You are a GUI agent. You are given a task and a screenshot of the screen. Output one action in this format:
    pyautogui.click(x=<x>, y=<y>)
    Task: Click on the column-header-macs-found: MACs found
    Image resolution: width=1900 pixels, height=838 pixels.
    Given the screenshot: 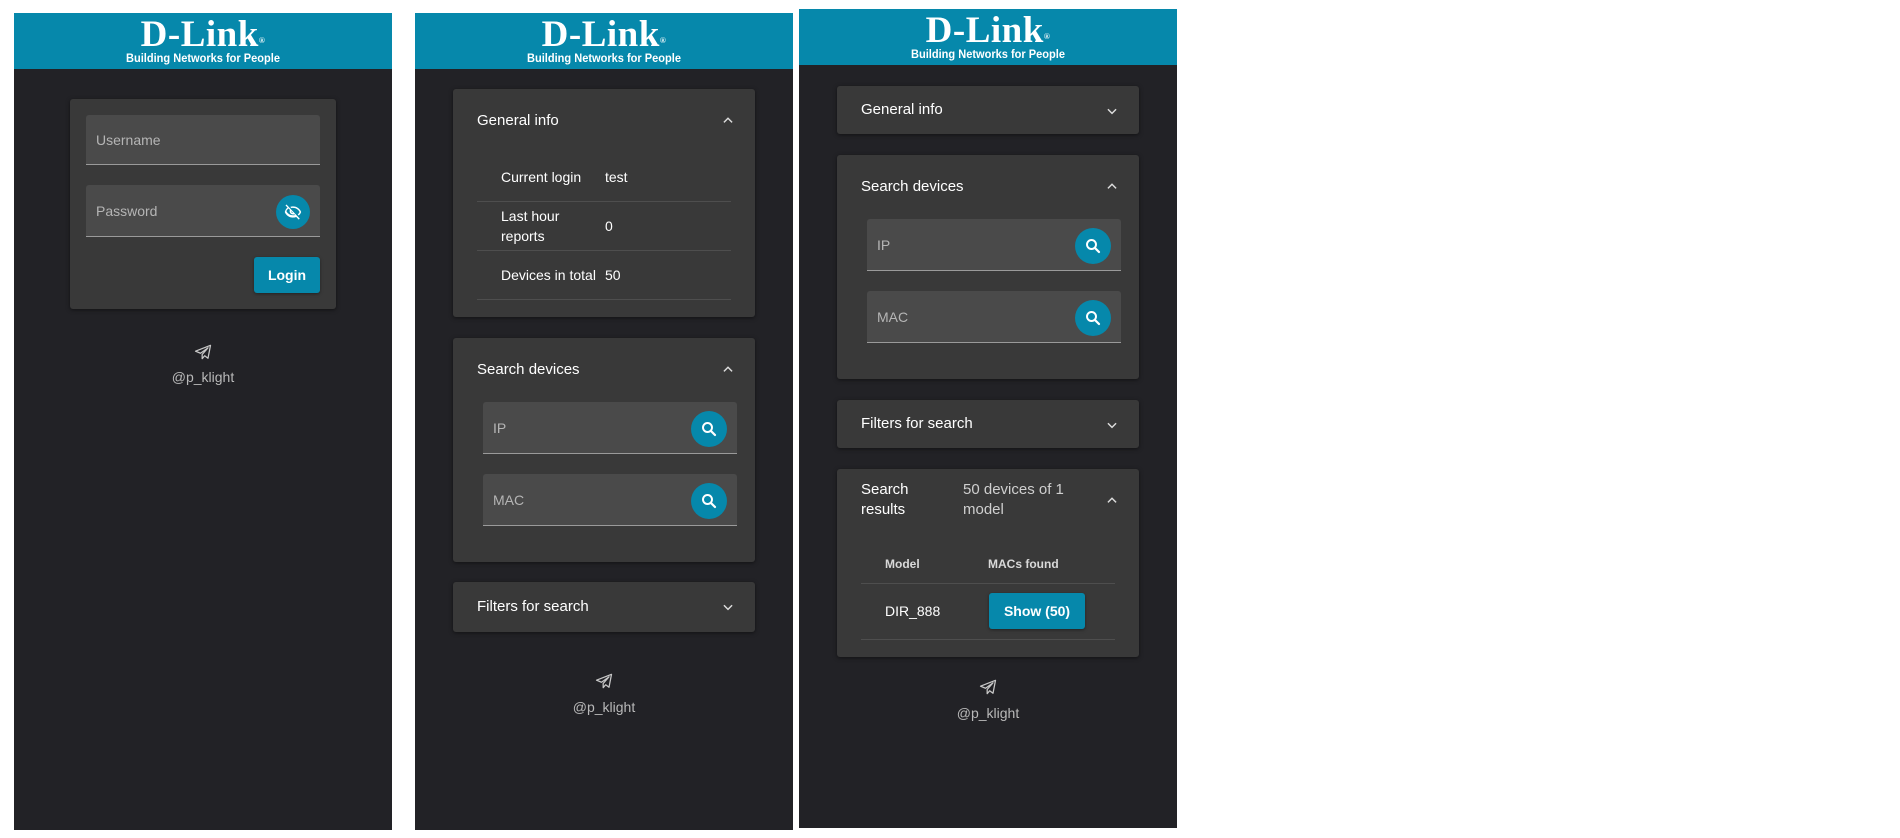 What is the action you would take?
    pyautogui.click(x=1023, y=564)
    